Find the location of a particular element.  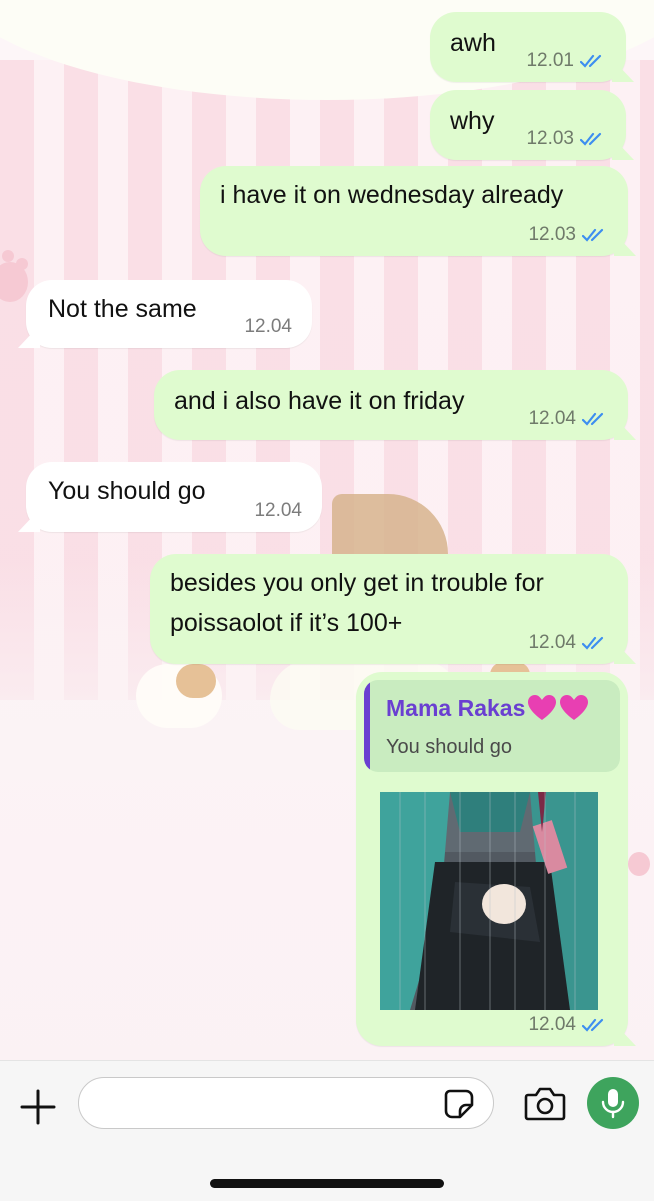

camera-icon is located at coordinates (545, 1104).